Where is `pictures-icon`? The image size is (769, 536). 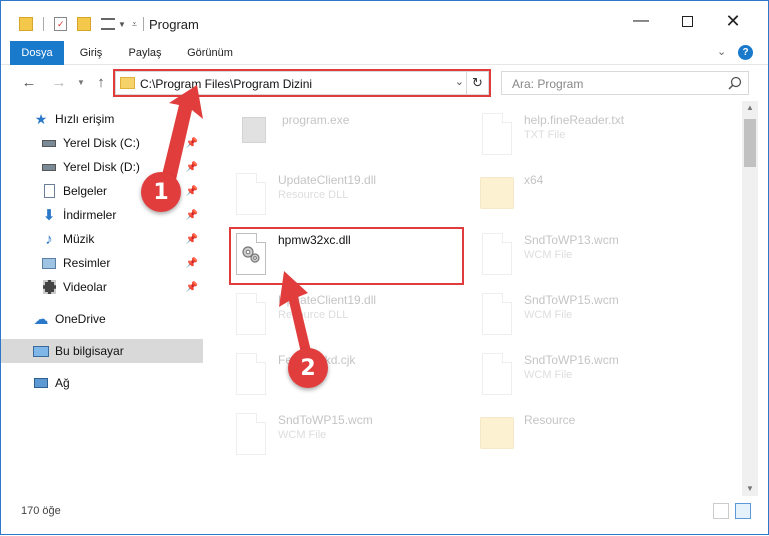 pictures-icon is located at coordinates (49, 263).